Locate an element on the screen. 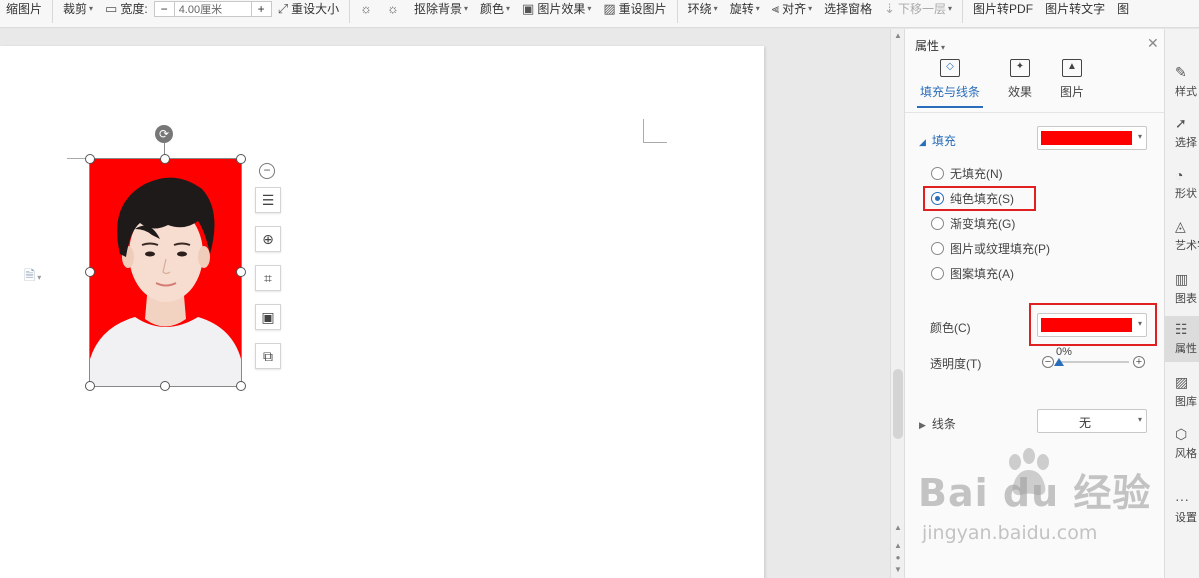 The height and width of the screenshot is (578, 1199). radio-label: 图片或纹理填充(P) is located at coordinates (1000, 249).